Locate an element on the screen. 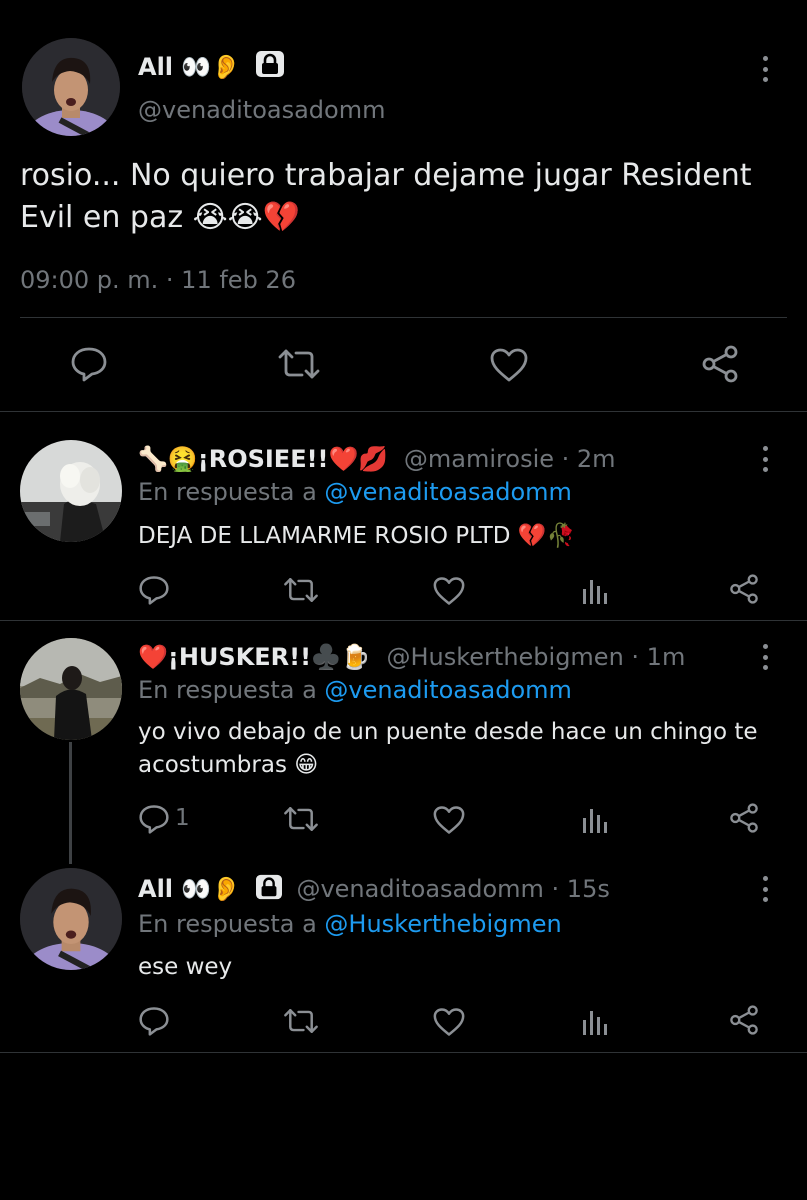  handle-time: @mamirosie · 2m is located at coordinates (510, 459).